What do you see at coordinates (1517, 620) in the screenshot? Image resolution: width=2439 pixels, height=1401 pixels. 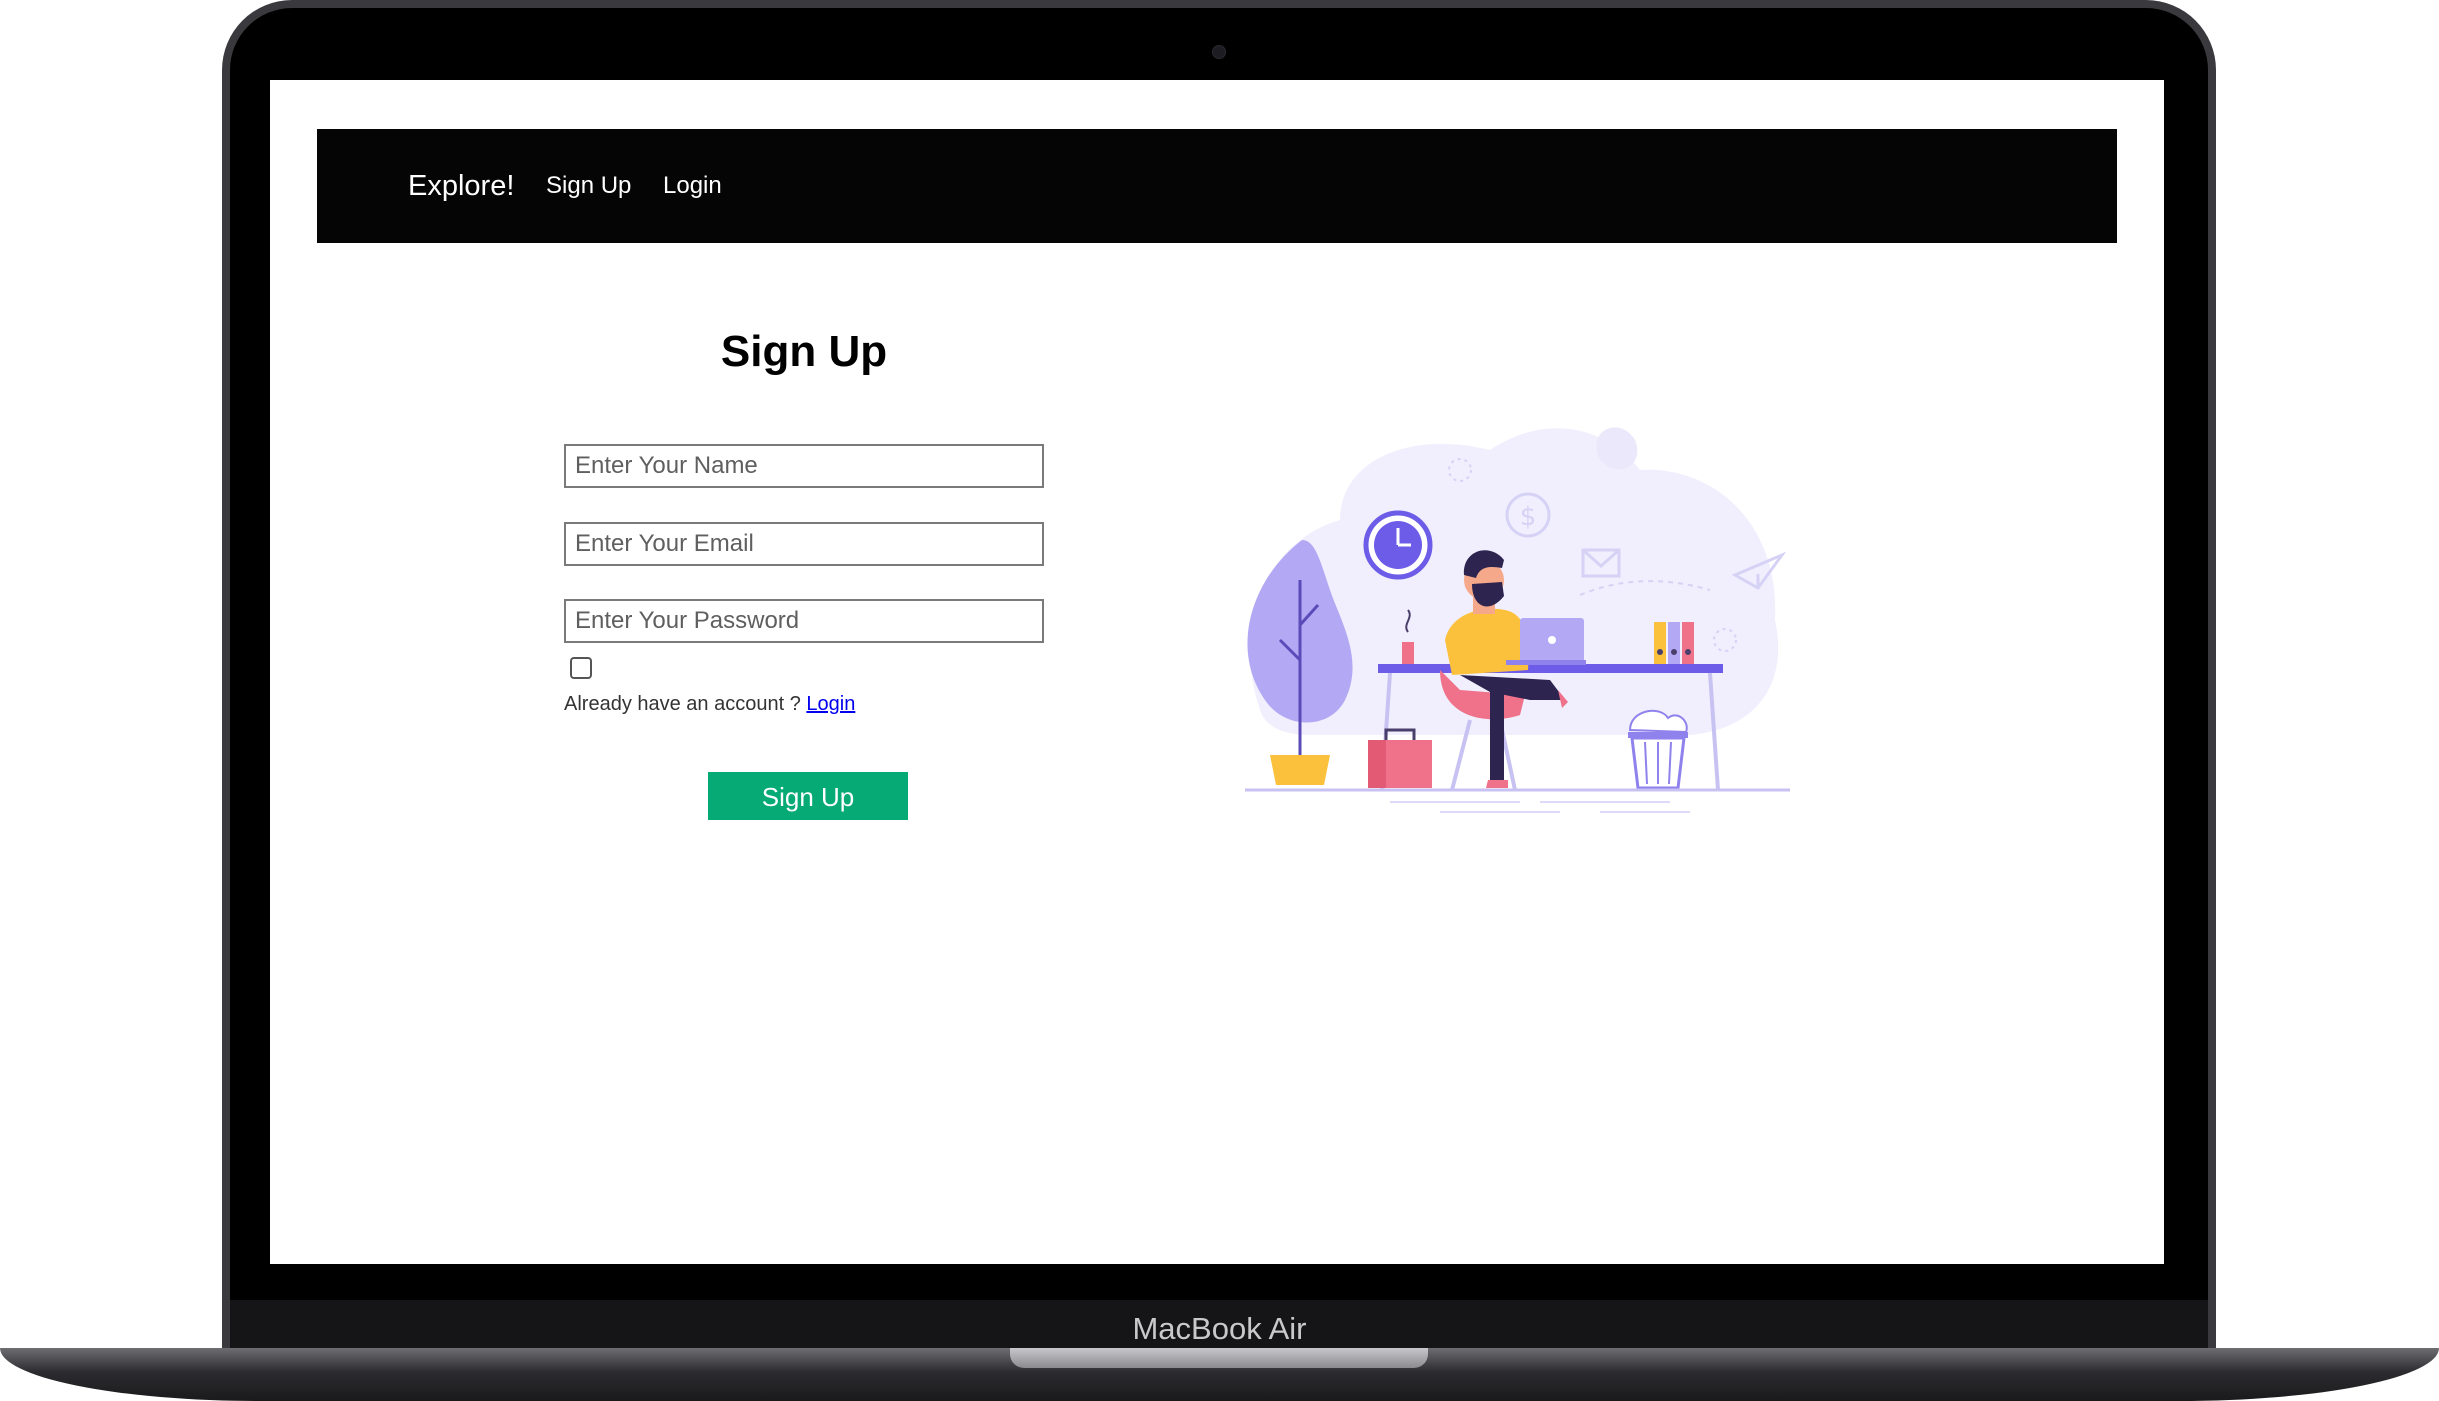 I see `workspace-illustration: $` at bounding box center [1517, 620].